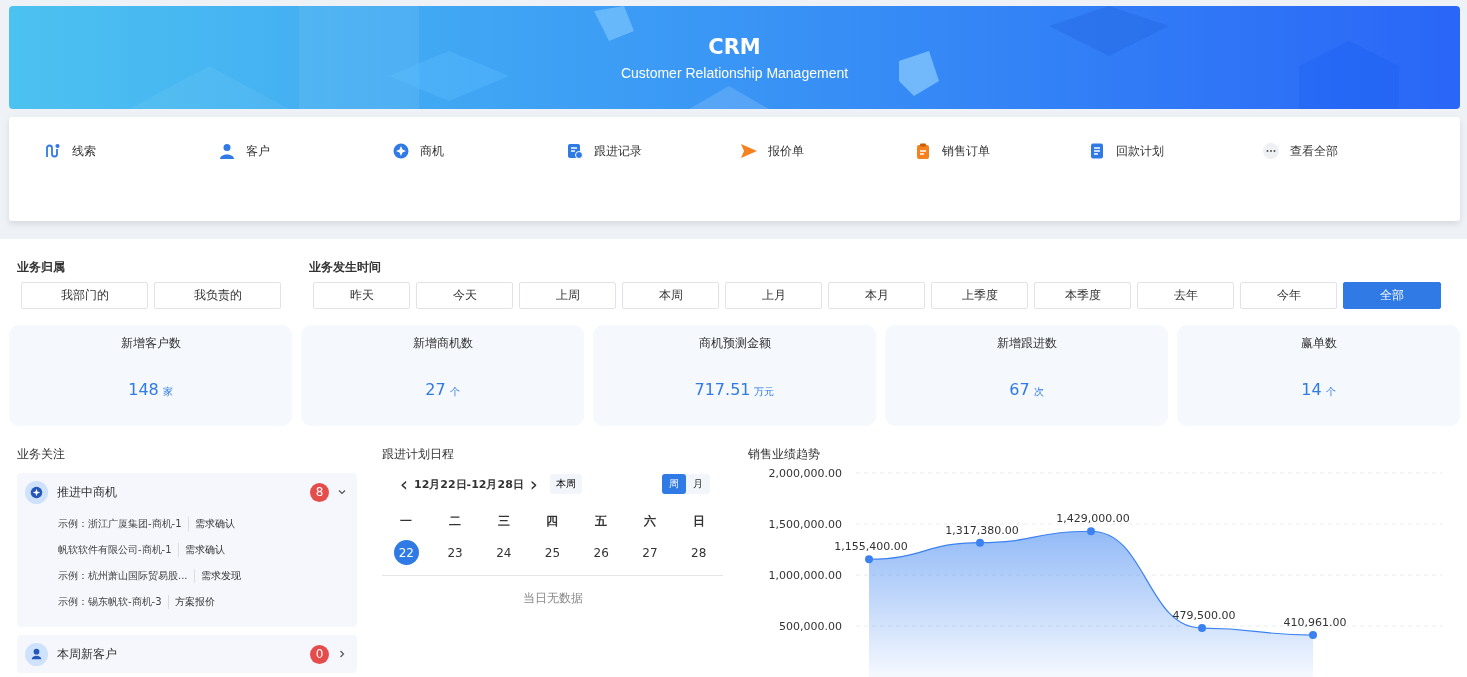  Describe the element at coordinates (575, 151) in the screenshot. I see `document-icon` at that location.